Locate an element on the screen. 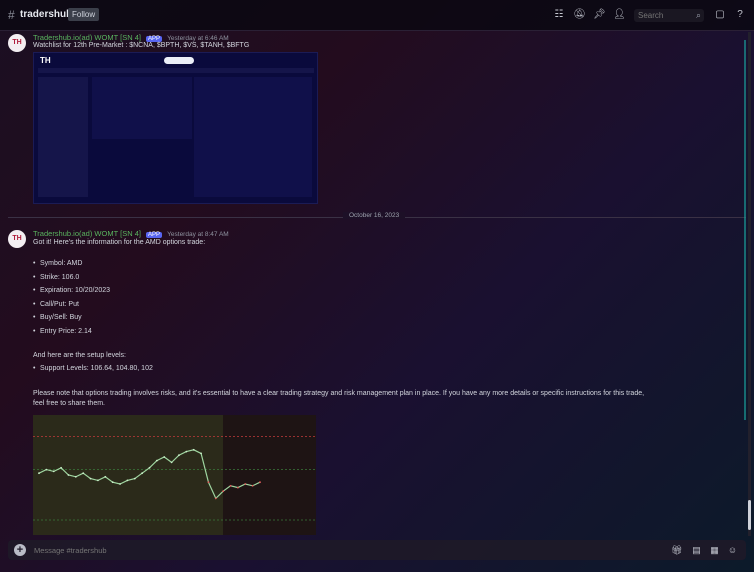 The height and width of the screenshot is (572, 754). top-bar: # tradershub Follow ☷ 🔕︎ 📌︎ 👤︎ ⌕ ▢ ? is located at coordinates (377, 15).